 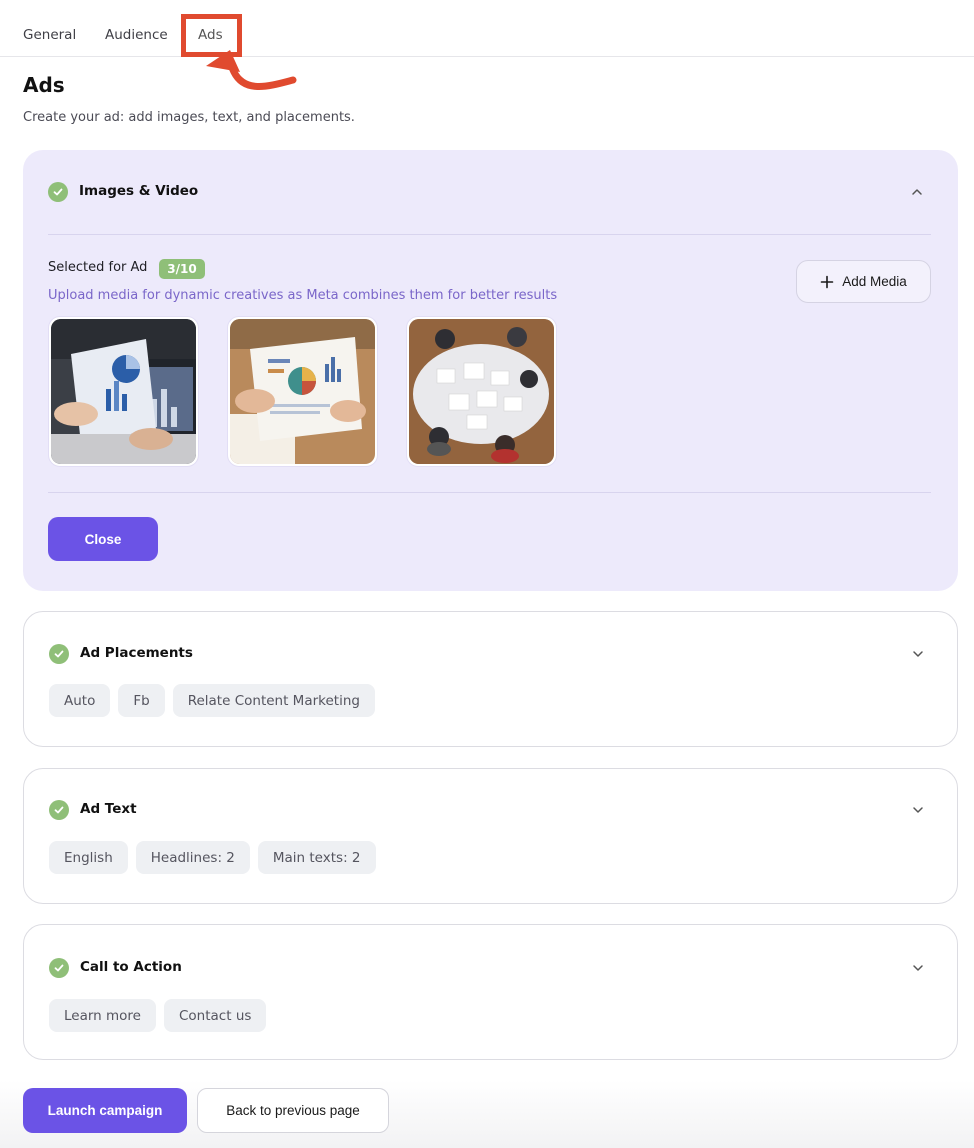 I want to click on launch-campaign-button: Launch campaign, so click(x=105, y=1110).